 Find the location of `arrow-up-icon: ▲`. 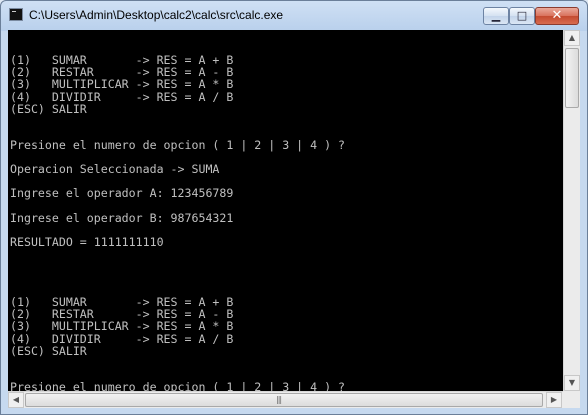

arrow-up-icon: ▲ is located at coordinates (572, 37).